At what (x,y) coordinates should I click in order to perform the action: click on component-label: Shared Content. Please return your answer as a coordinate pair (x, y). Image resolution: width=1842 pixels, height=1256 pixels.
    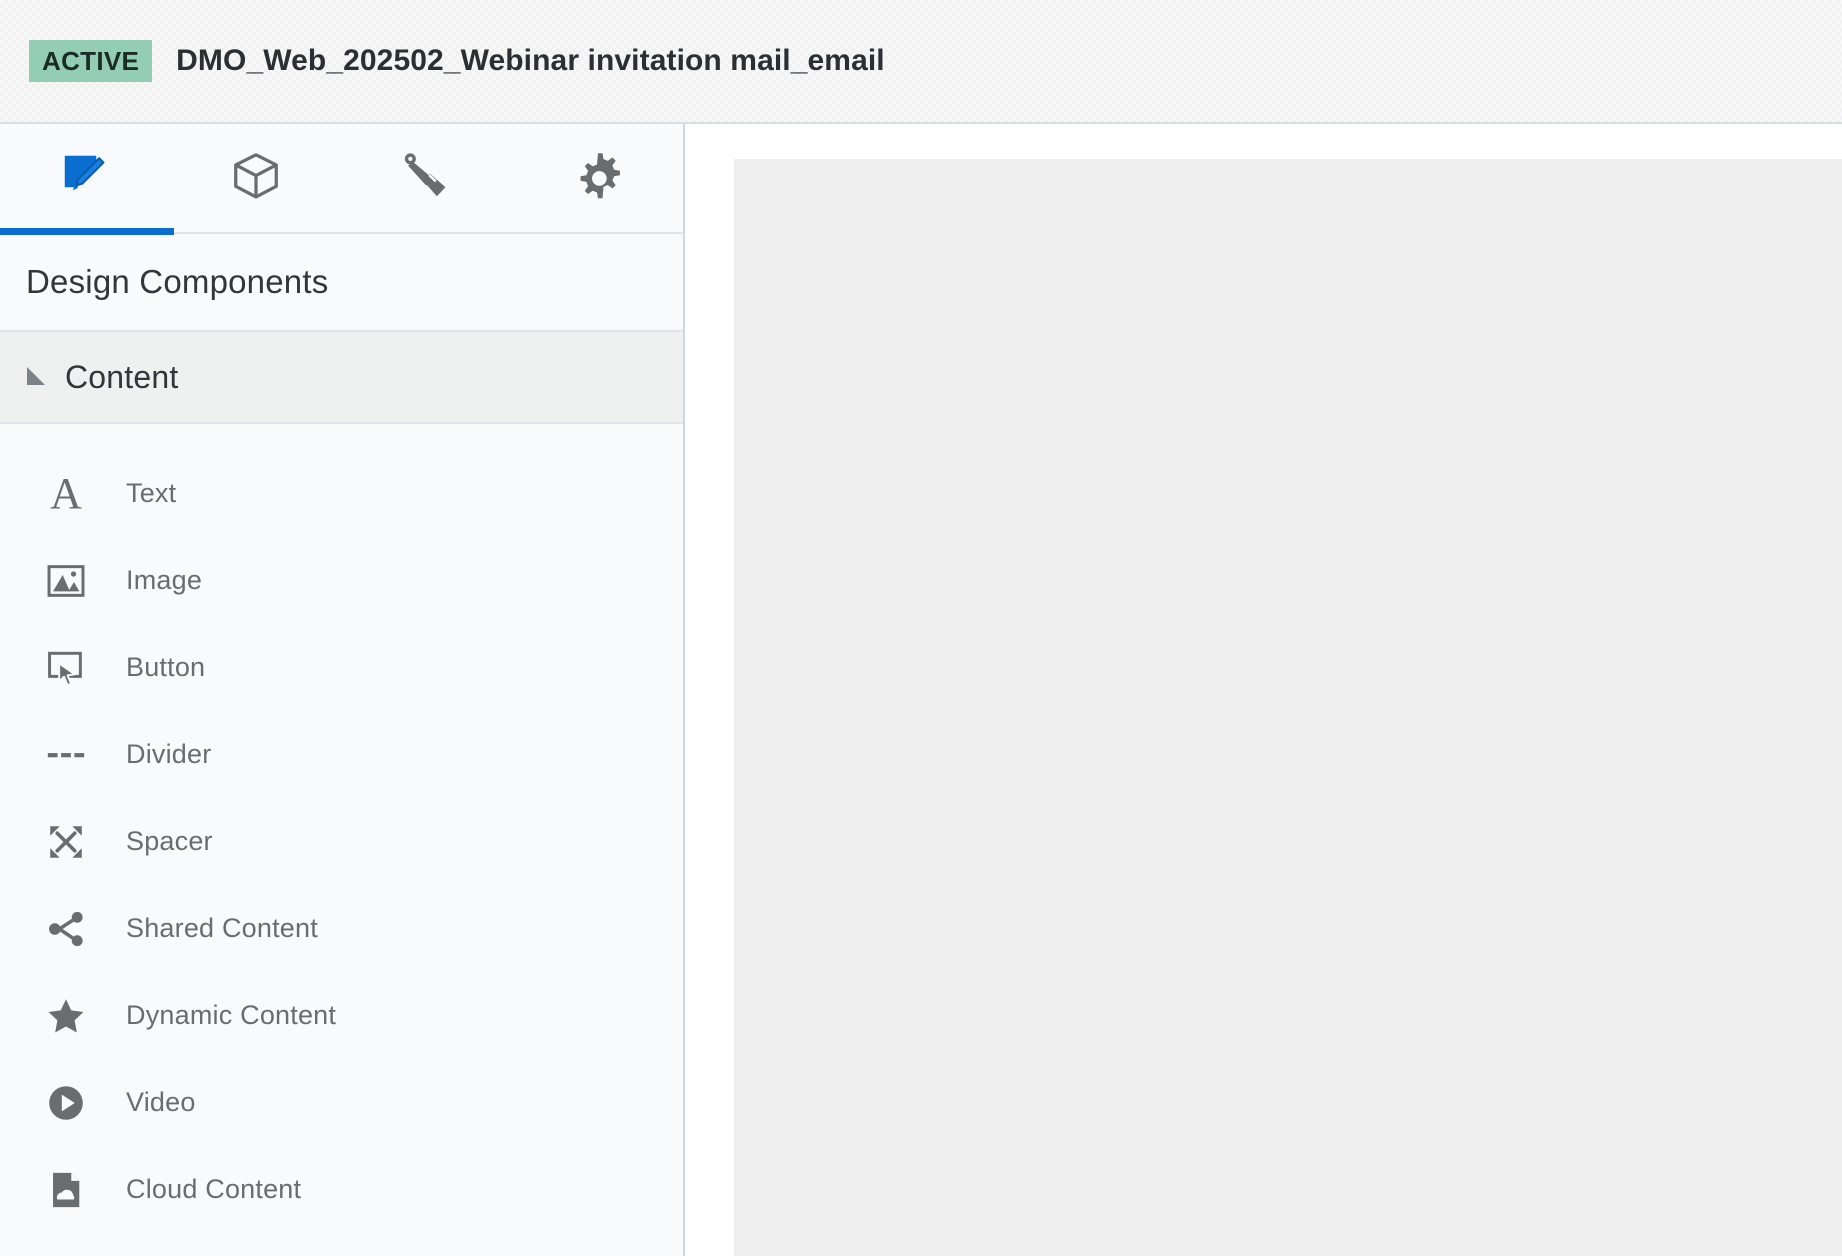
    Looking at the image, I should click on (222, 928).